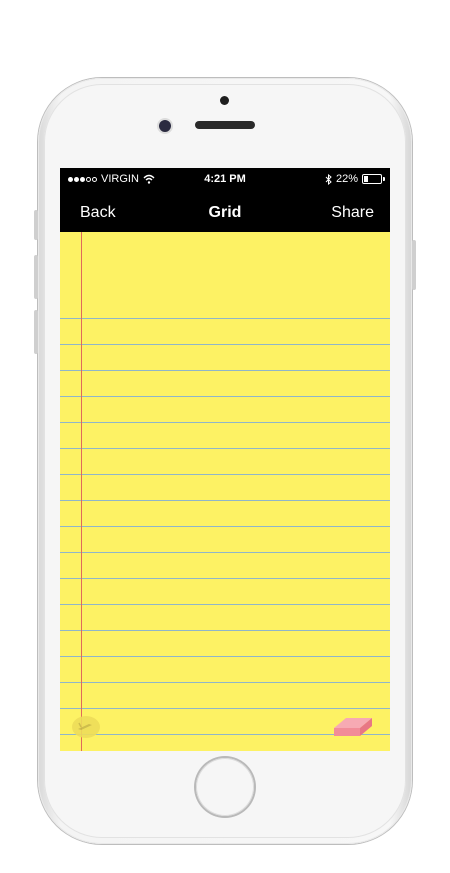 This screenshot has height=873, width=450. What do you see at coordinates (414, 265) in the screenshot?
I see `power-button` at bounding box center [414, 265].